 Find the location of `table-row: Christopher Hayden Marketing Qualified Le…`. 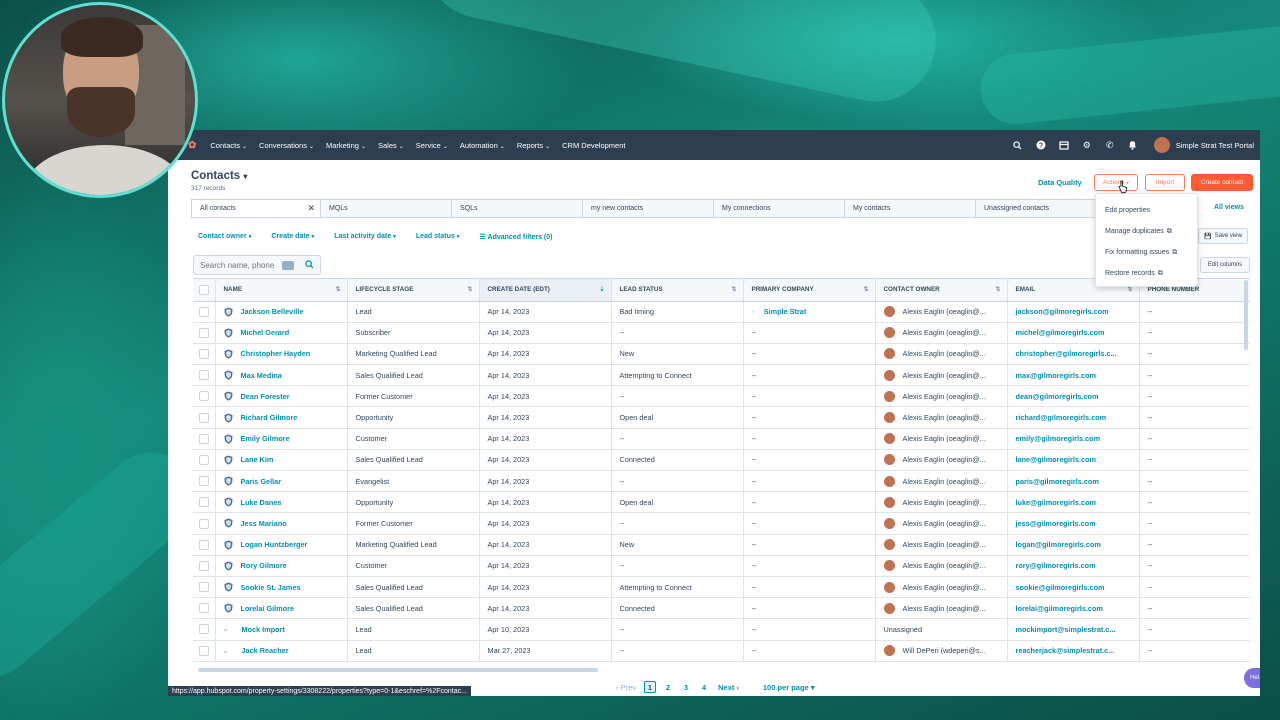

table-row: Christopher Hayden Marketing Qualified Le… is located at coordinates (721, 354).